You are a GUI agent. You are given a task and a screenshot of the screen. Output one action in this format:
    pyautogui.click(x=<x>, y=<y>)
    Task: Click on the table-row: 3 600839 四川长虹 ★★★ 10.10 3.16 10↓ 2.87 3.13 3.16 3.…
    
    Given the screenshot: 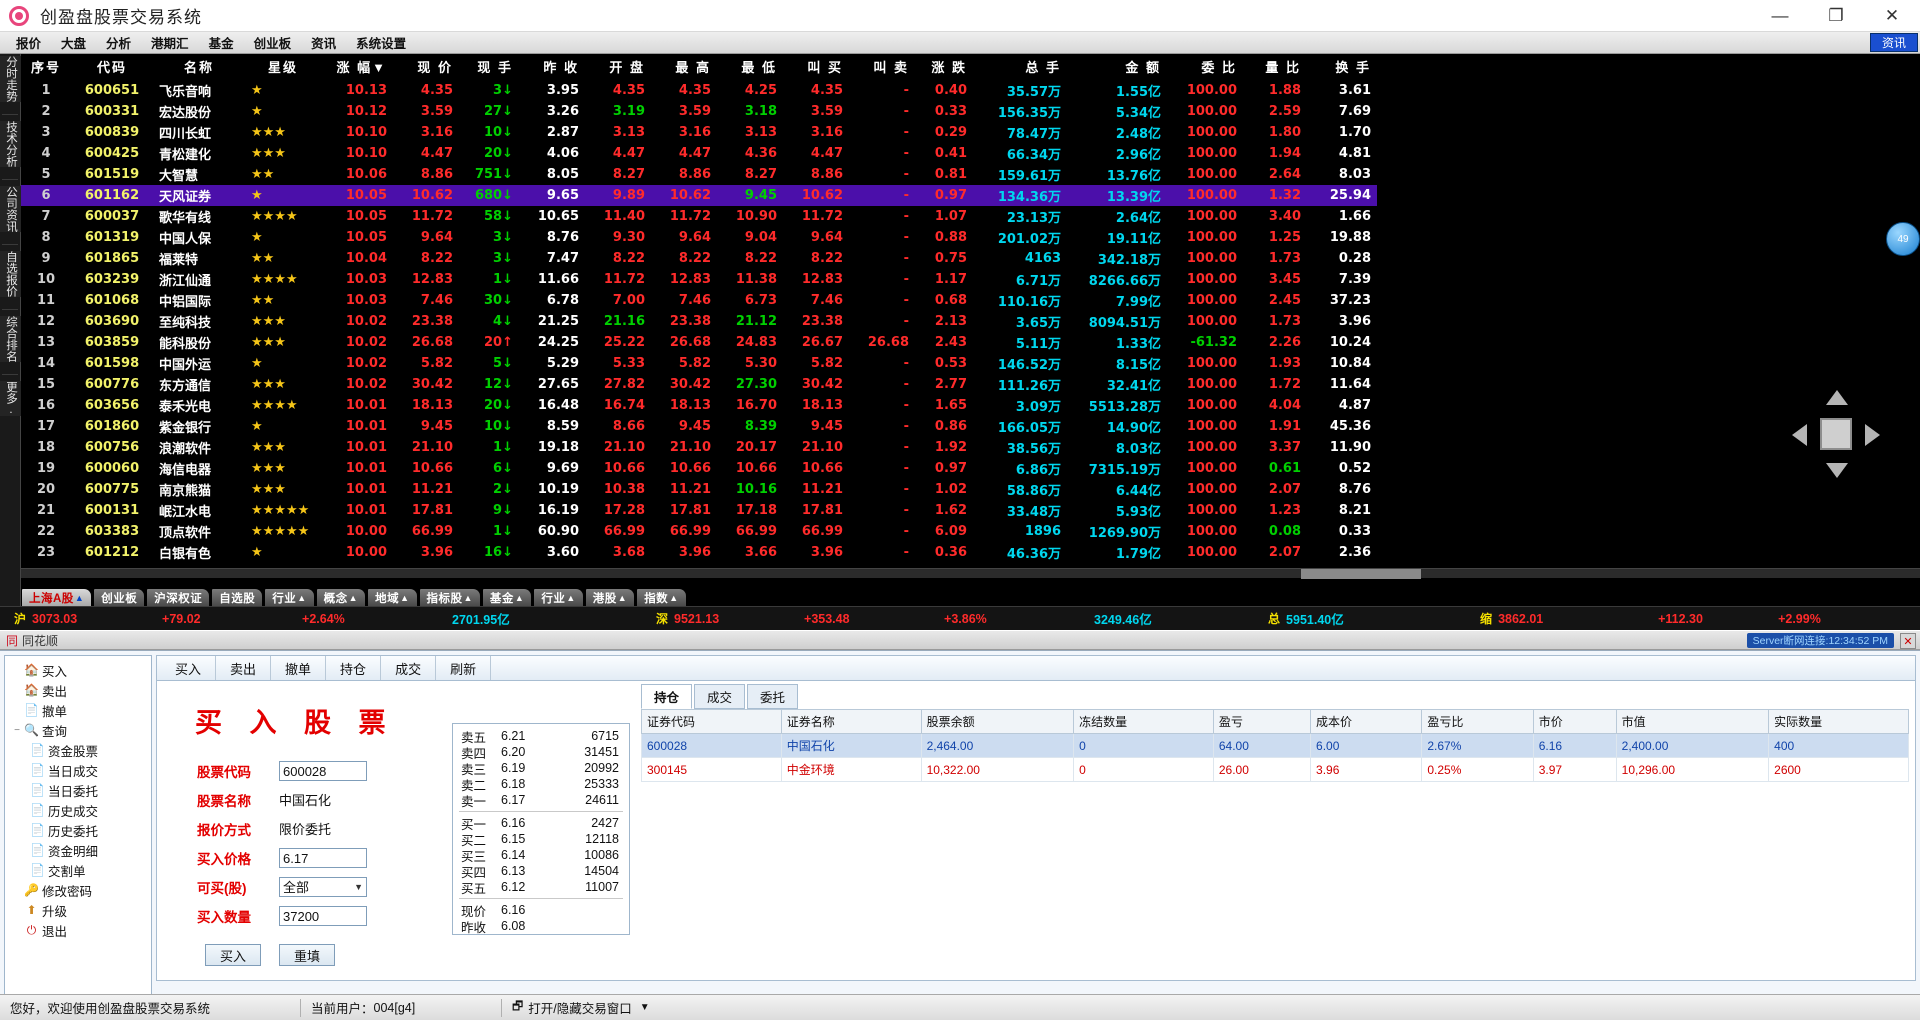 What is the action you would take?
    pyautogui.click(x=699, y=132)
    